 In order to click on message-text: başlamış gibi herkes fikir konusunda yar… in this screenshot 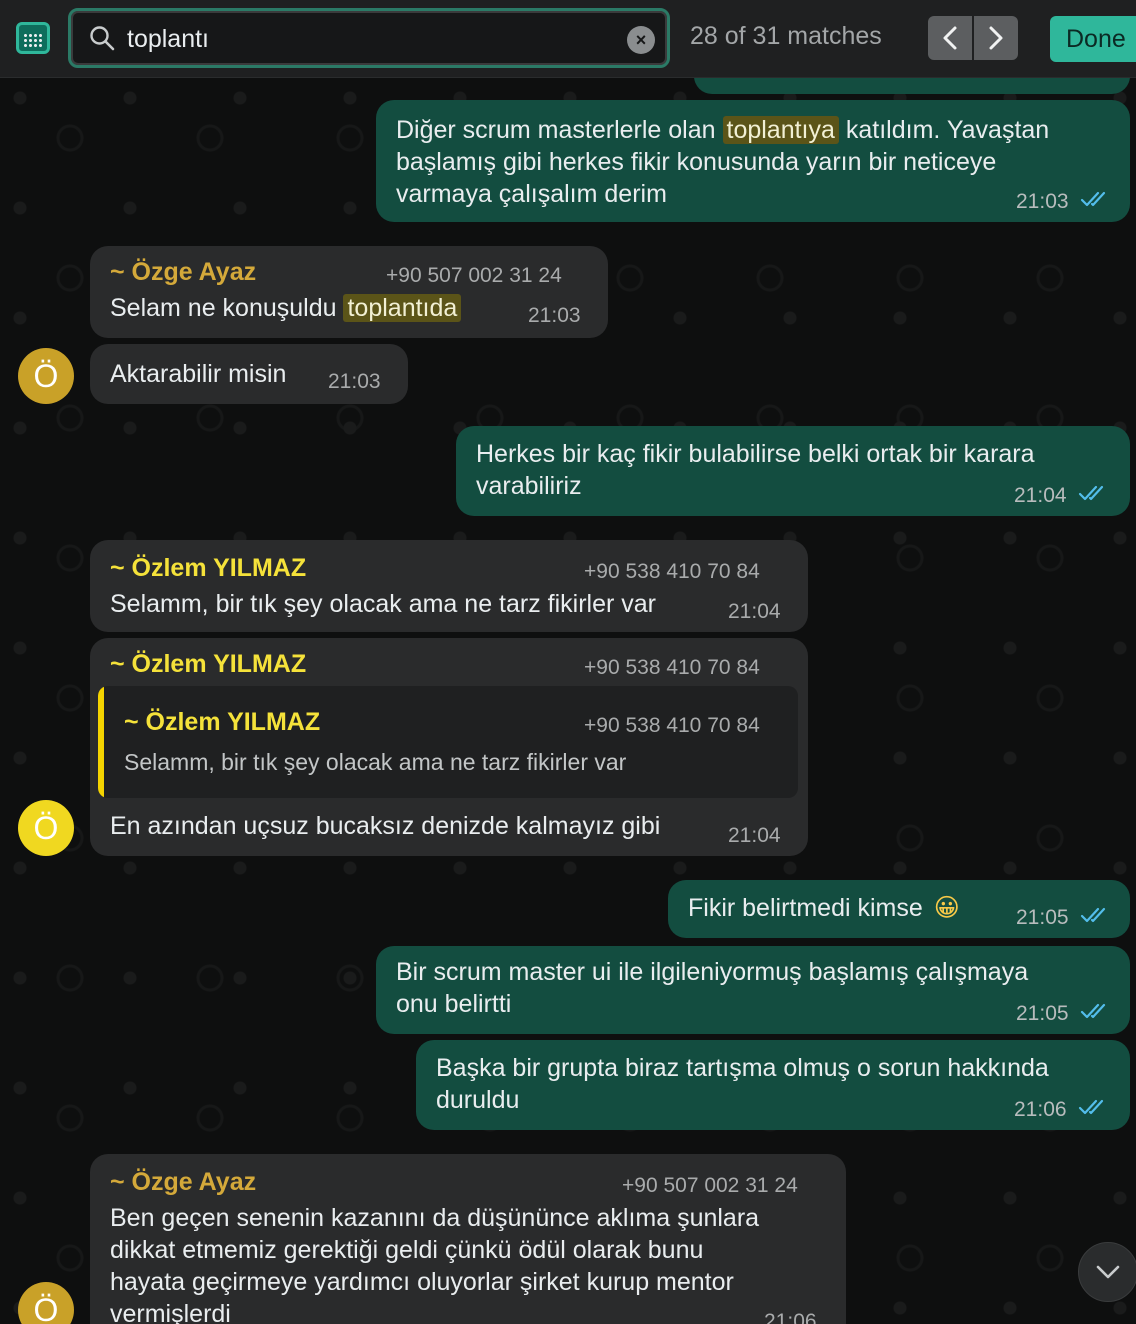, I will do `click(696, 162)`.